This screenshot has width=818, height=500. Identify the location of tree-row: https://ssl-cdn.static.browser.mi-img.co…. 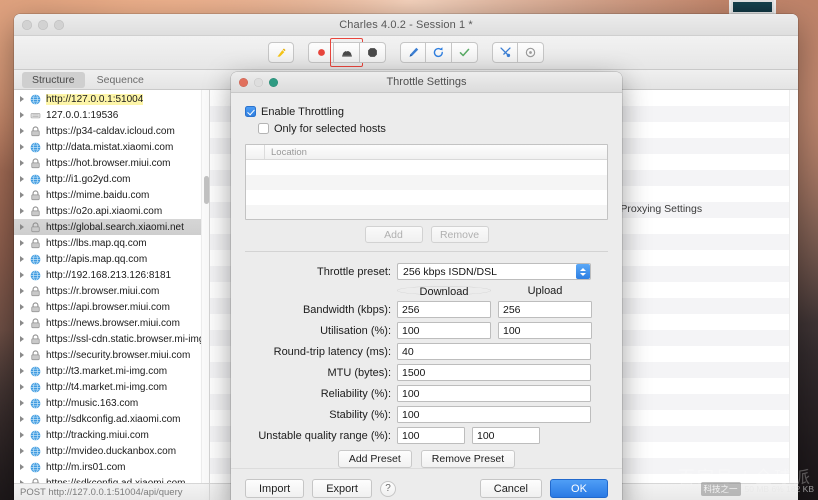
(111, 339).